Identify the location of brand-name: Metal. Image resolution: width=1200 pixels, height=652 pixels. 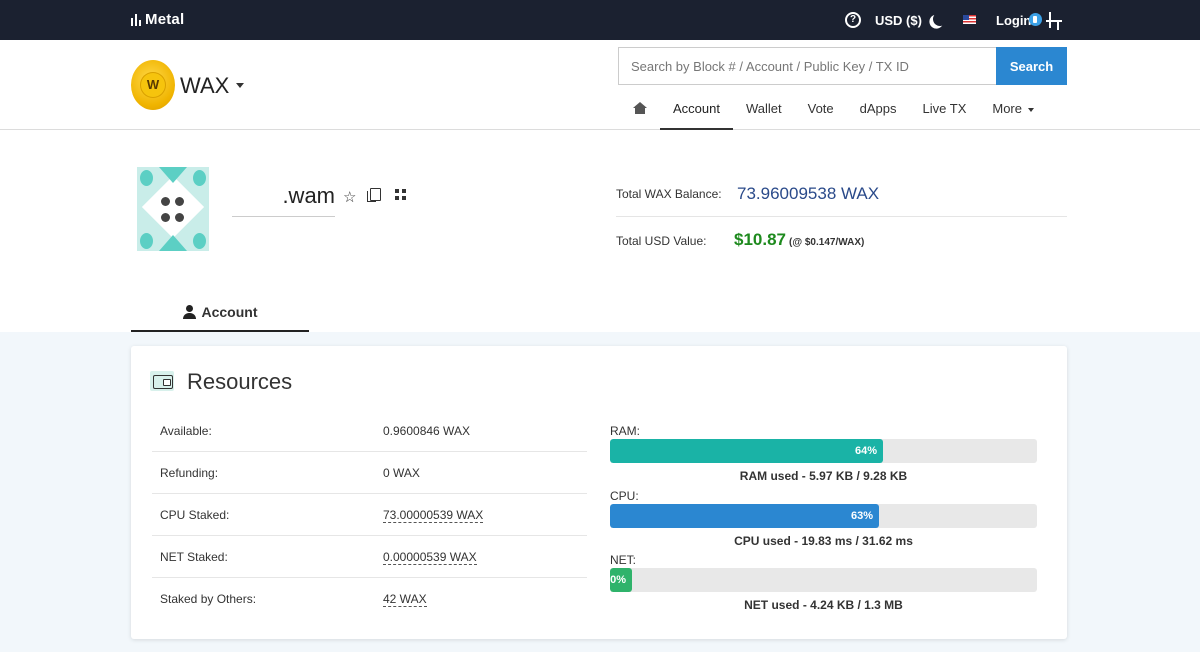
(165, 19).